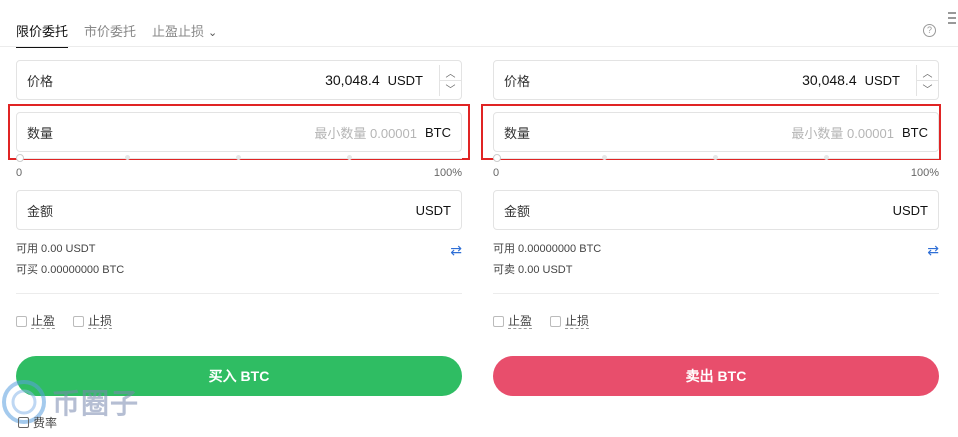 This screenshot has height=437, width=958. I want to click on buy-amount-unit: USDT, so click(433, 210).